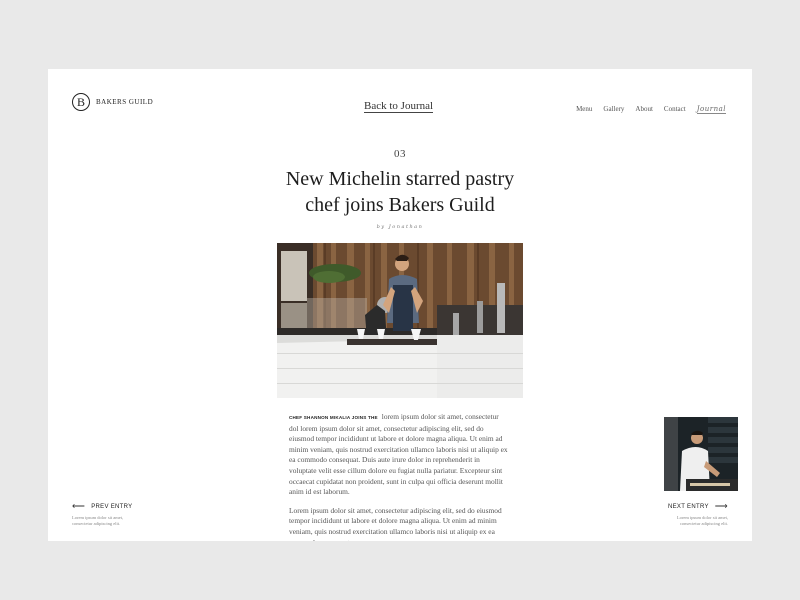 Image resolution: width=800 pixels, height=600 pixels. I want to click on main-nav: Menu Gallery About Contact Journal, so click(645, 109).